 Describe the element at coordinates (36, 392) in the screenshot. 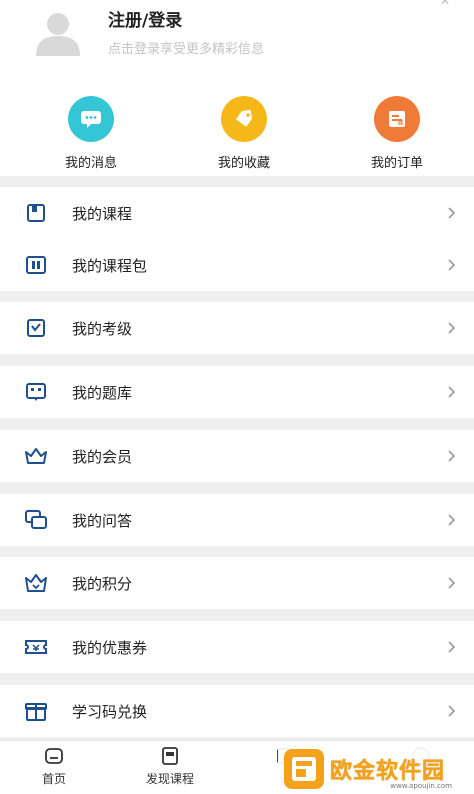

I see `question-bank-icon` at that location.